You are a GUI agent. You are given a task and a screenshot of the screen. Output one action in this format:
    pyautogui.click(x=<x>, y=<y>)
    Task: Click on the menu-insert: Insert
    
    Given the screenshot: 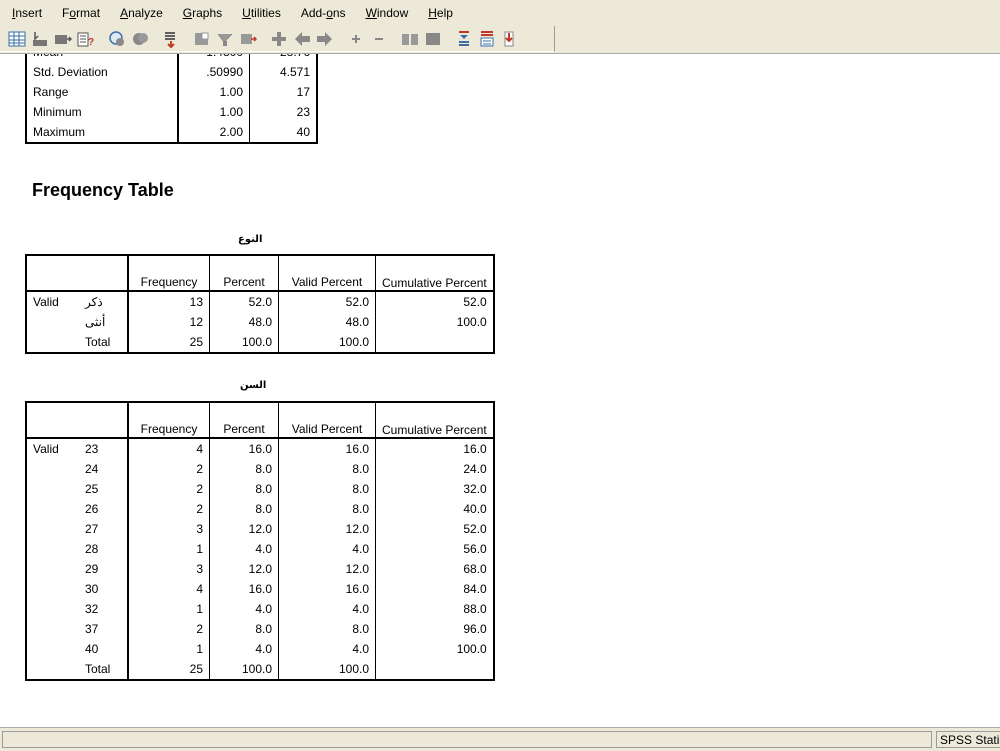 What is the action you would take?
    pyautogui.click(x=27, y=13)
    